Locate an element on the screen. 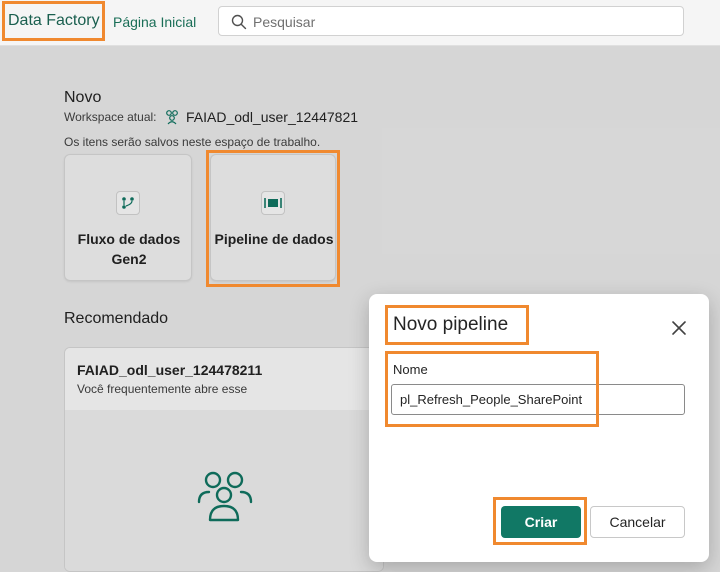 Image resolution: width=720 pixels, height=572 pixels. home-link: Página Inicial is located at coordinates (154, 22).